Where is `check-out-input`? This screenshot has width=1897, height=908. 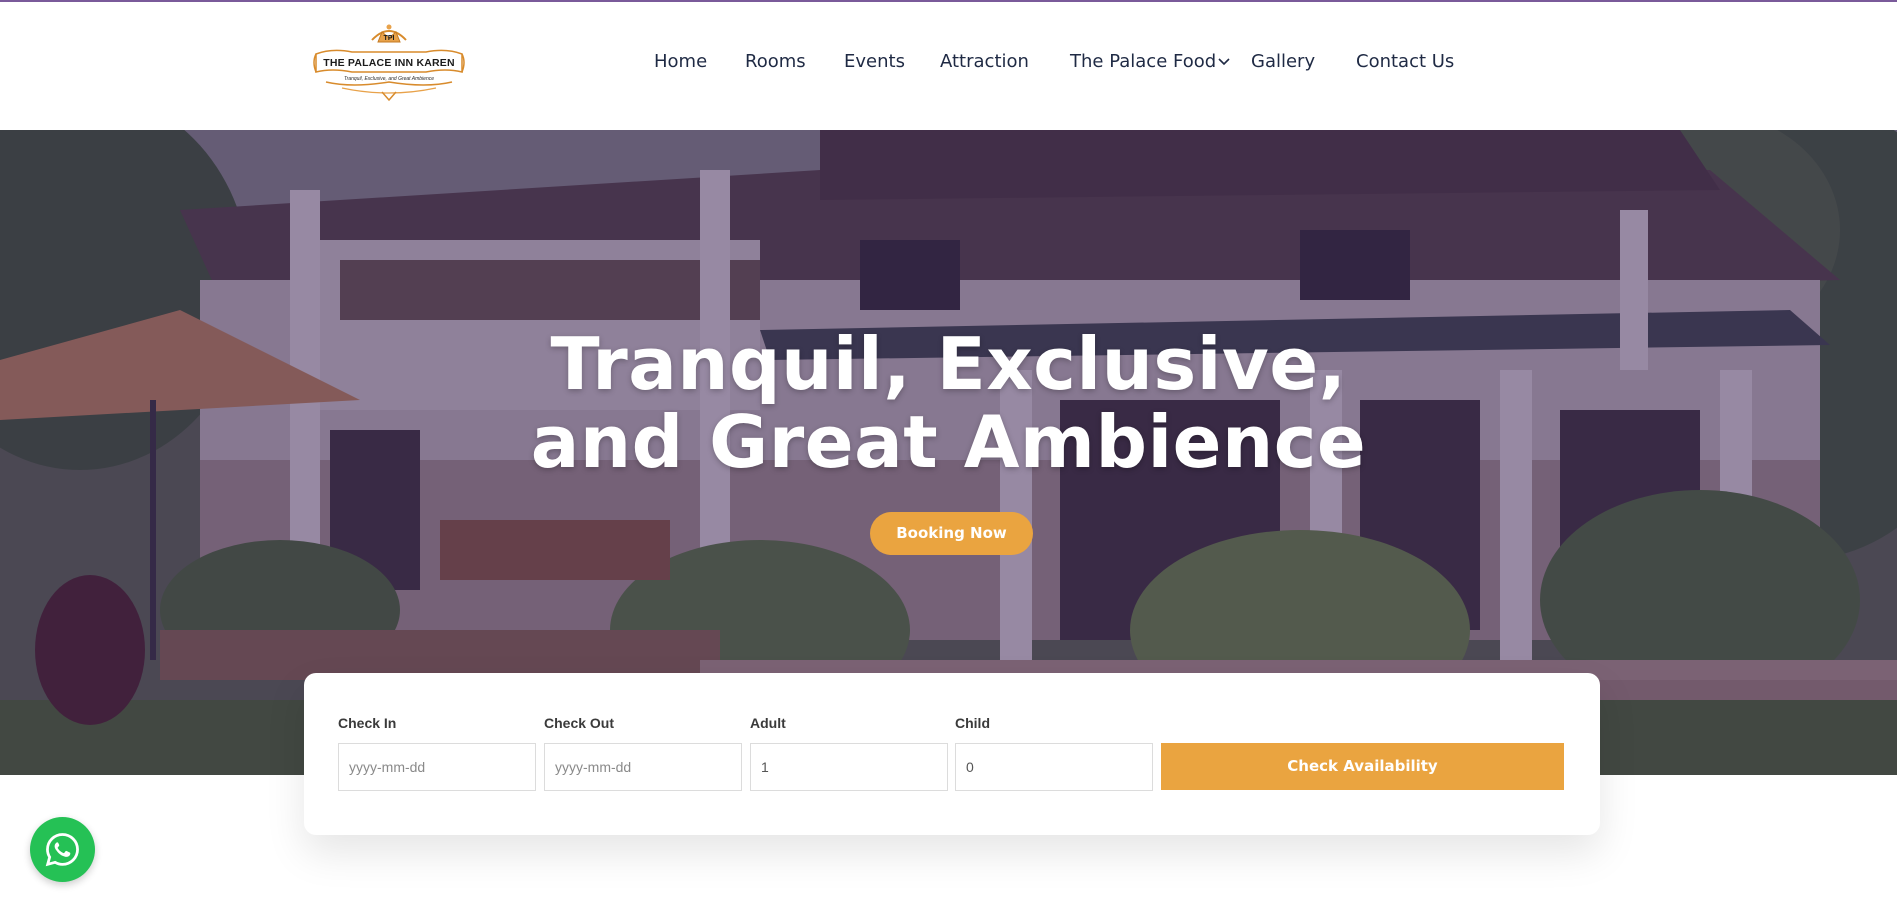
check-out-input is located at coordinates (643, 767).